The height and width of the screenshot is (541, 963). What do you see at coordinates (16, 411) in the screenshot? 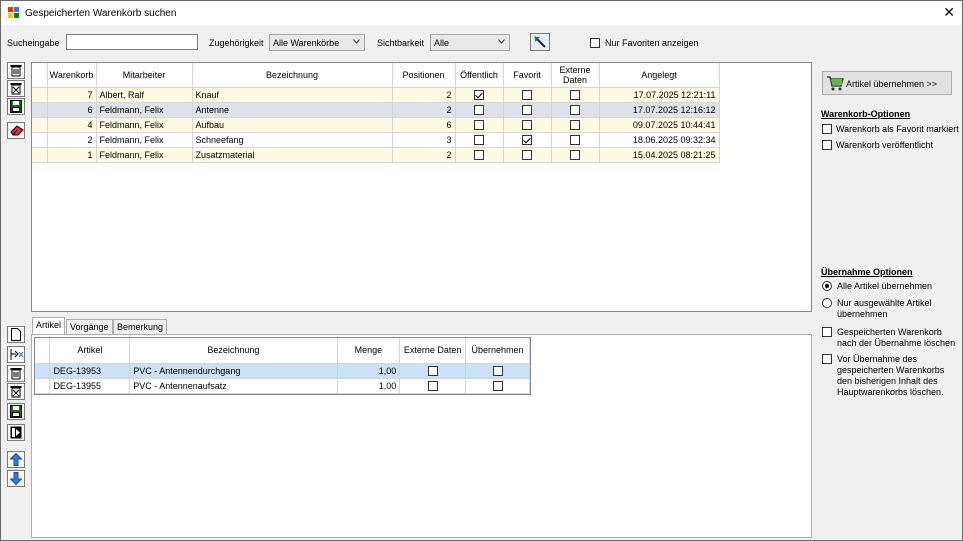
I see `save-articles-button` at bounding box center [16, 411].